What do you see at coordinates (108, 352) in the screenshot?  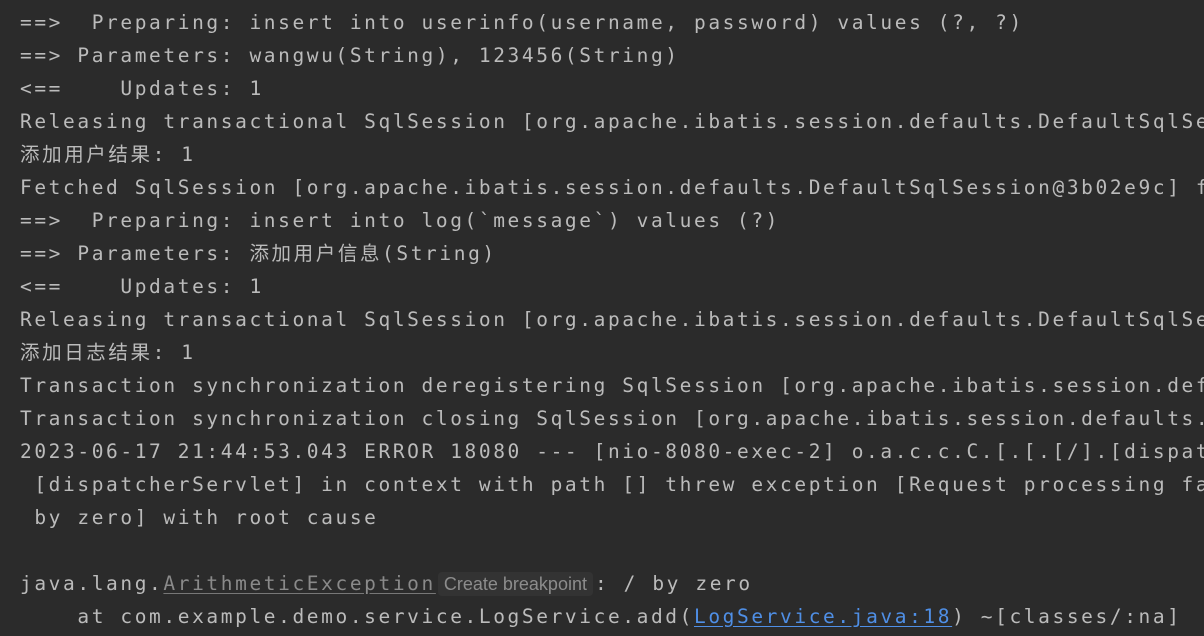 I see `console-line: 添加日志结果: 1` at bounding box center [108, 352].